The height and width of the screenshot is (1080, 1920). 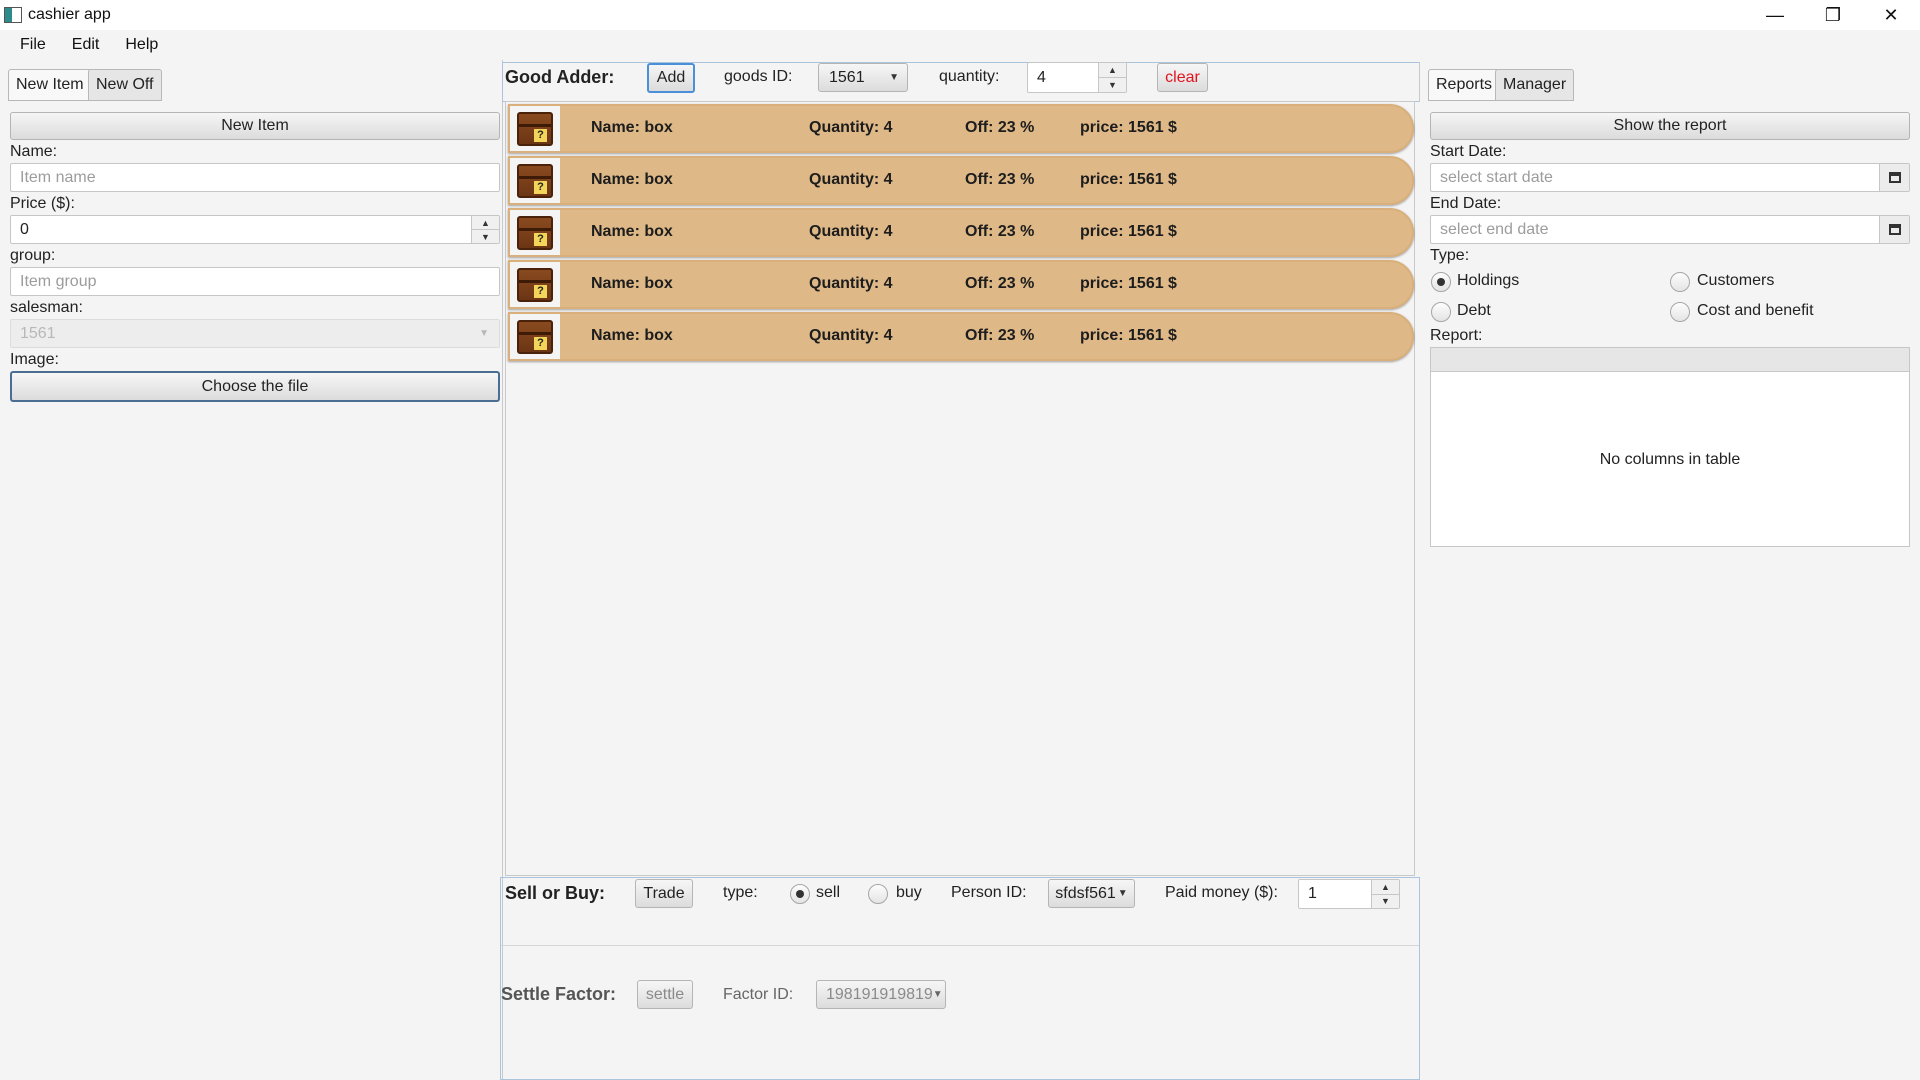 I want to click on quantity-increment-icon: ▲, so click(x=1112, y=70).